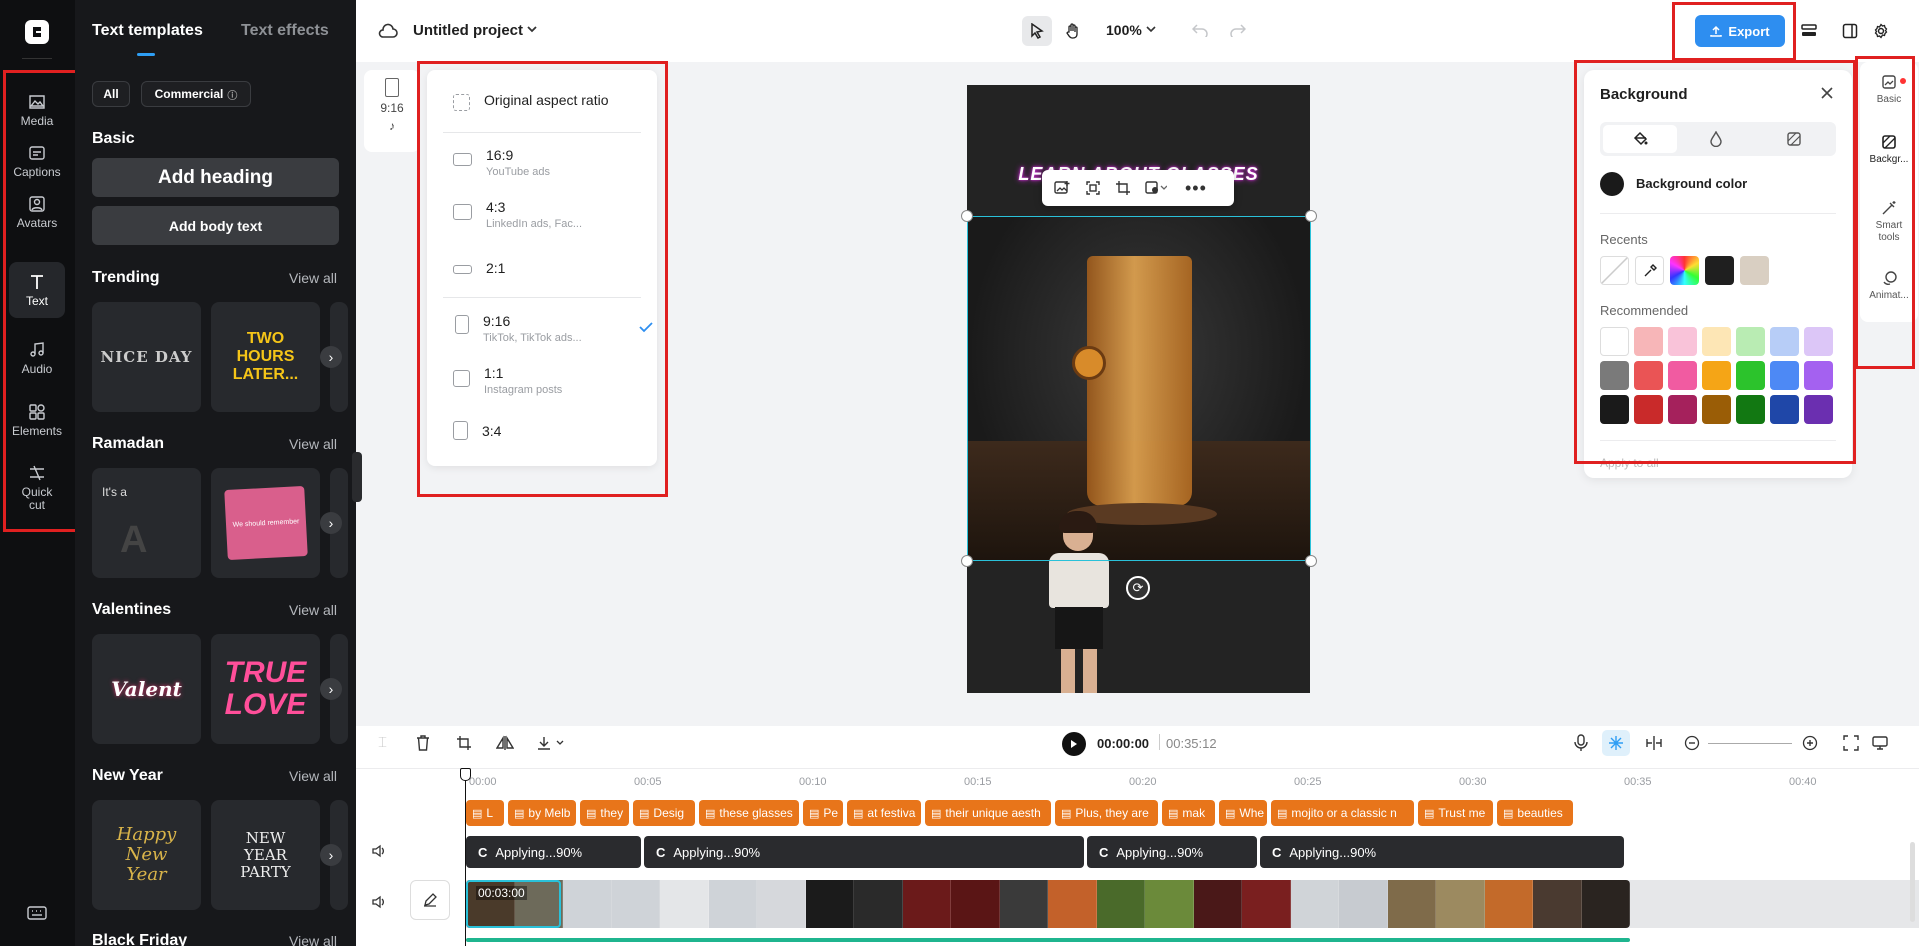  I want to click on rail-item-text: Text, so click(37, 290).